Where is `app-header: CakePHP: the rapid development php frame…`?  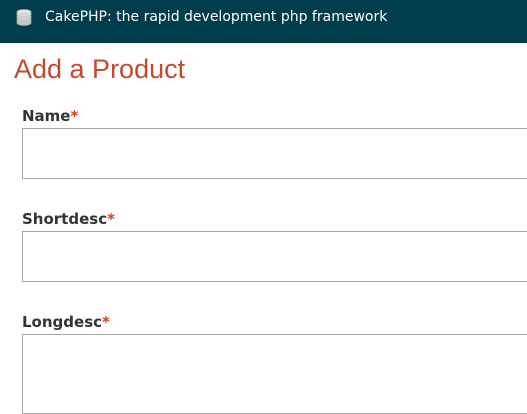 app-header: CakePHP: the rapid development php frame… is located at coordinates (263, 21).